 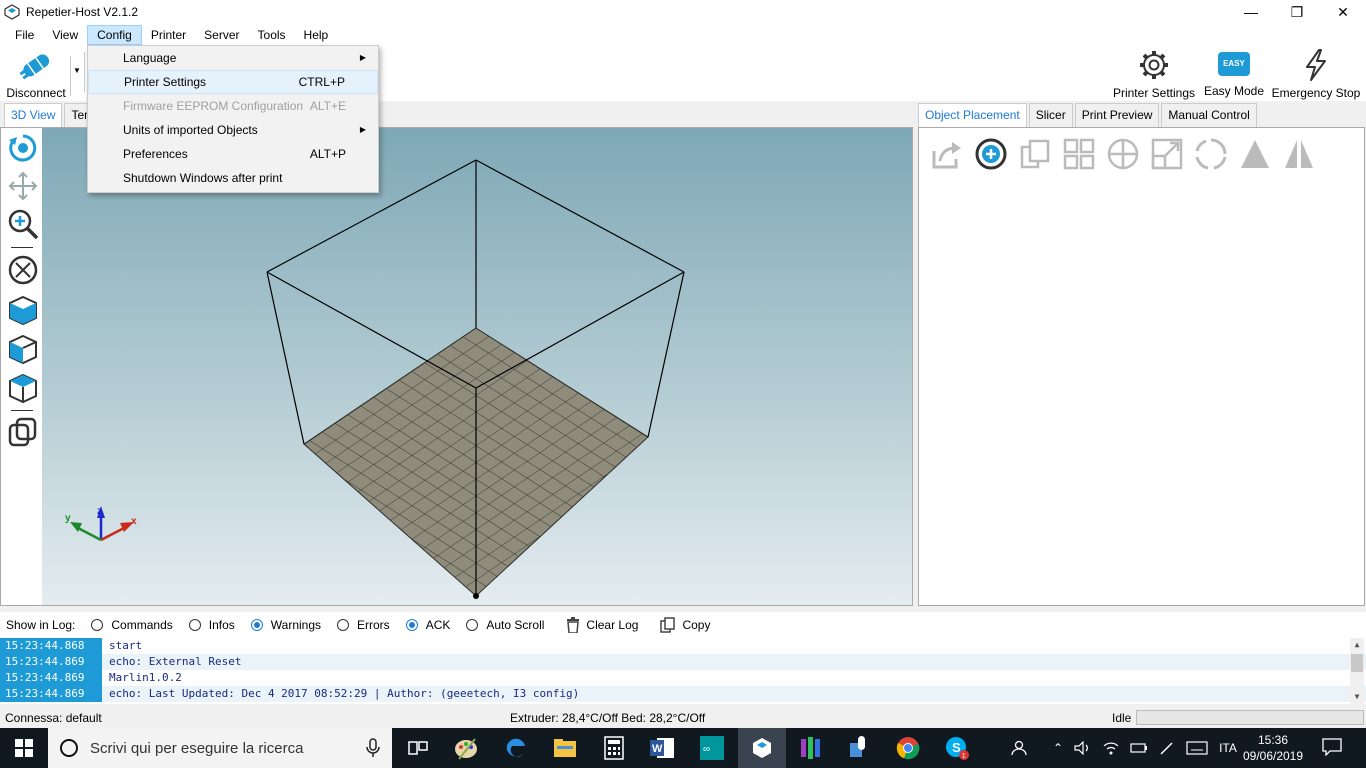 What do you see at coordinates (1343, 12) in the screenshot?
I see `close-button: ✕` at bounding box center [1343, 12].